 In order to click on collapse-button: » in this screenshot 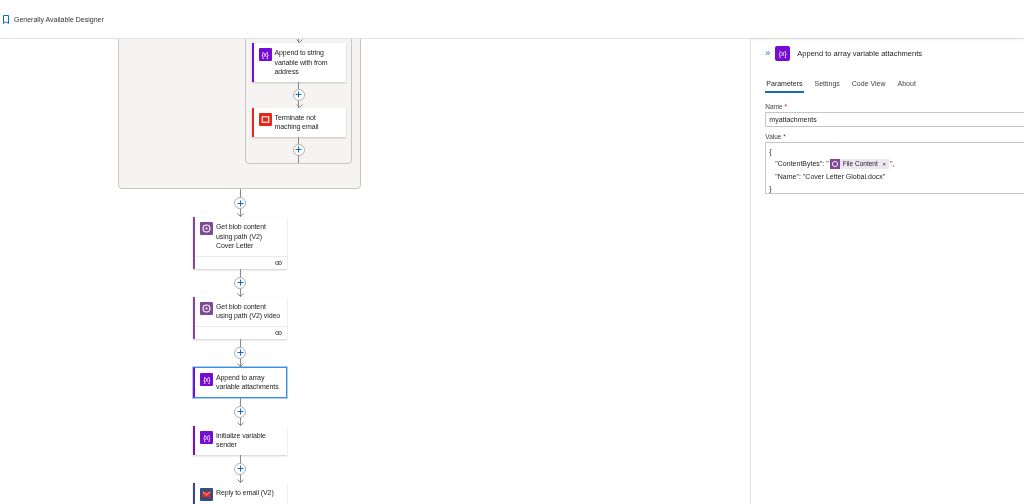, I will do `click(768, 53)`.